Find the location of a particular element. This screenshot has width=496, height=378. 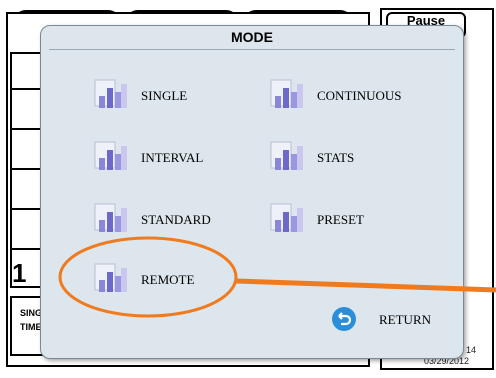

readout-number: 14 is located at coordinates (471, 350).